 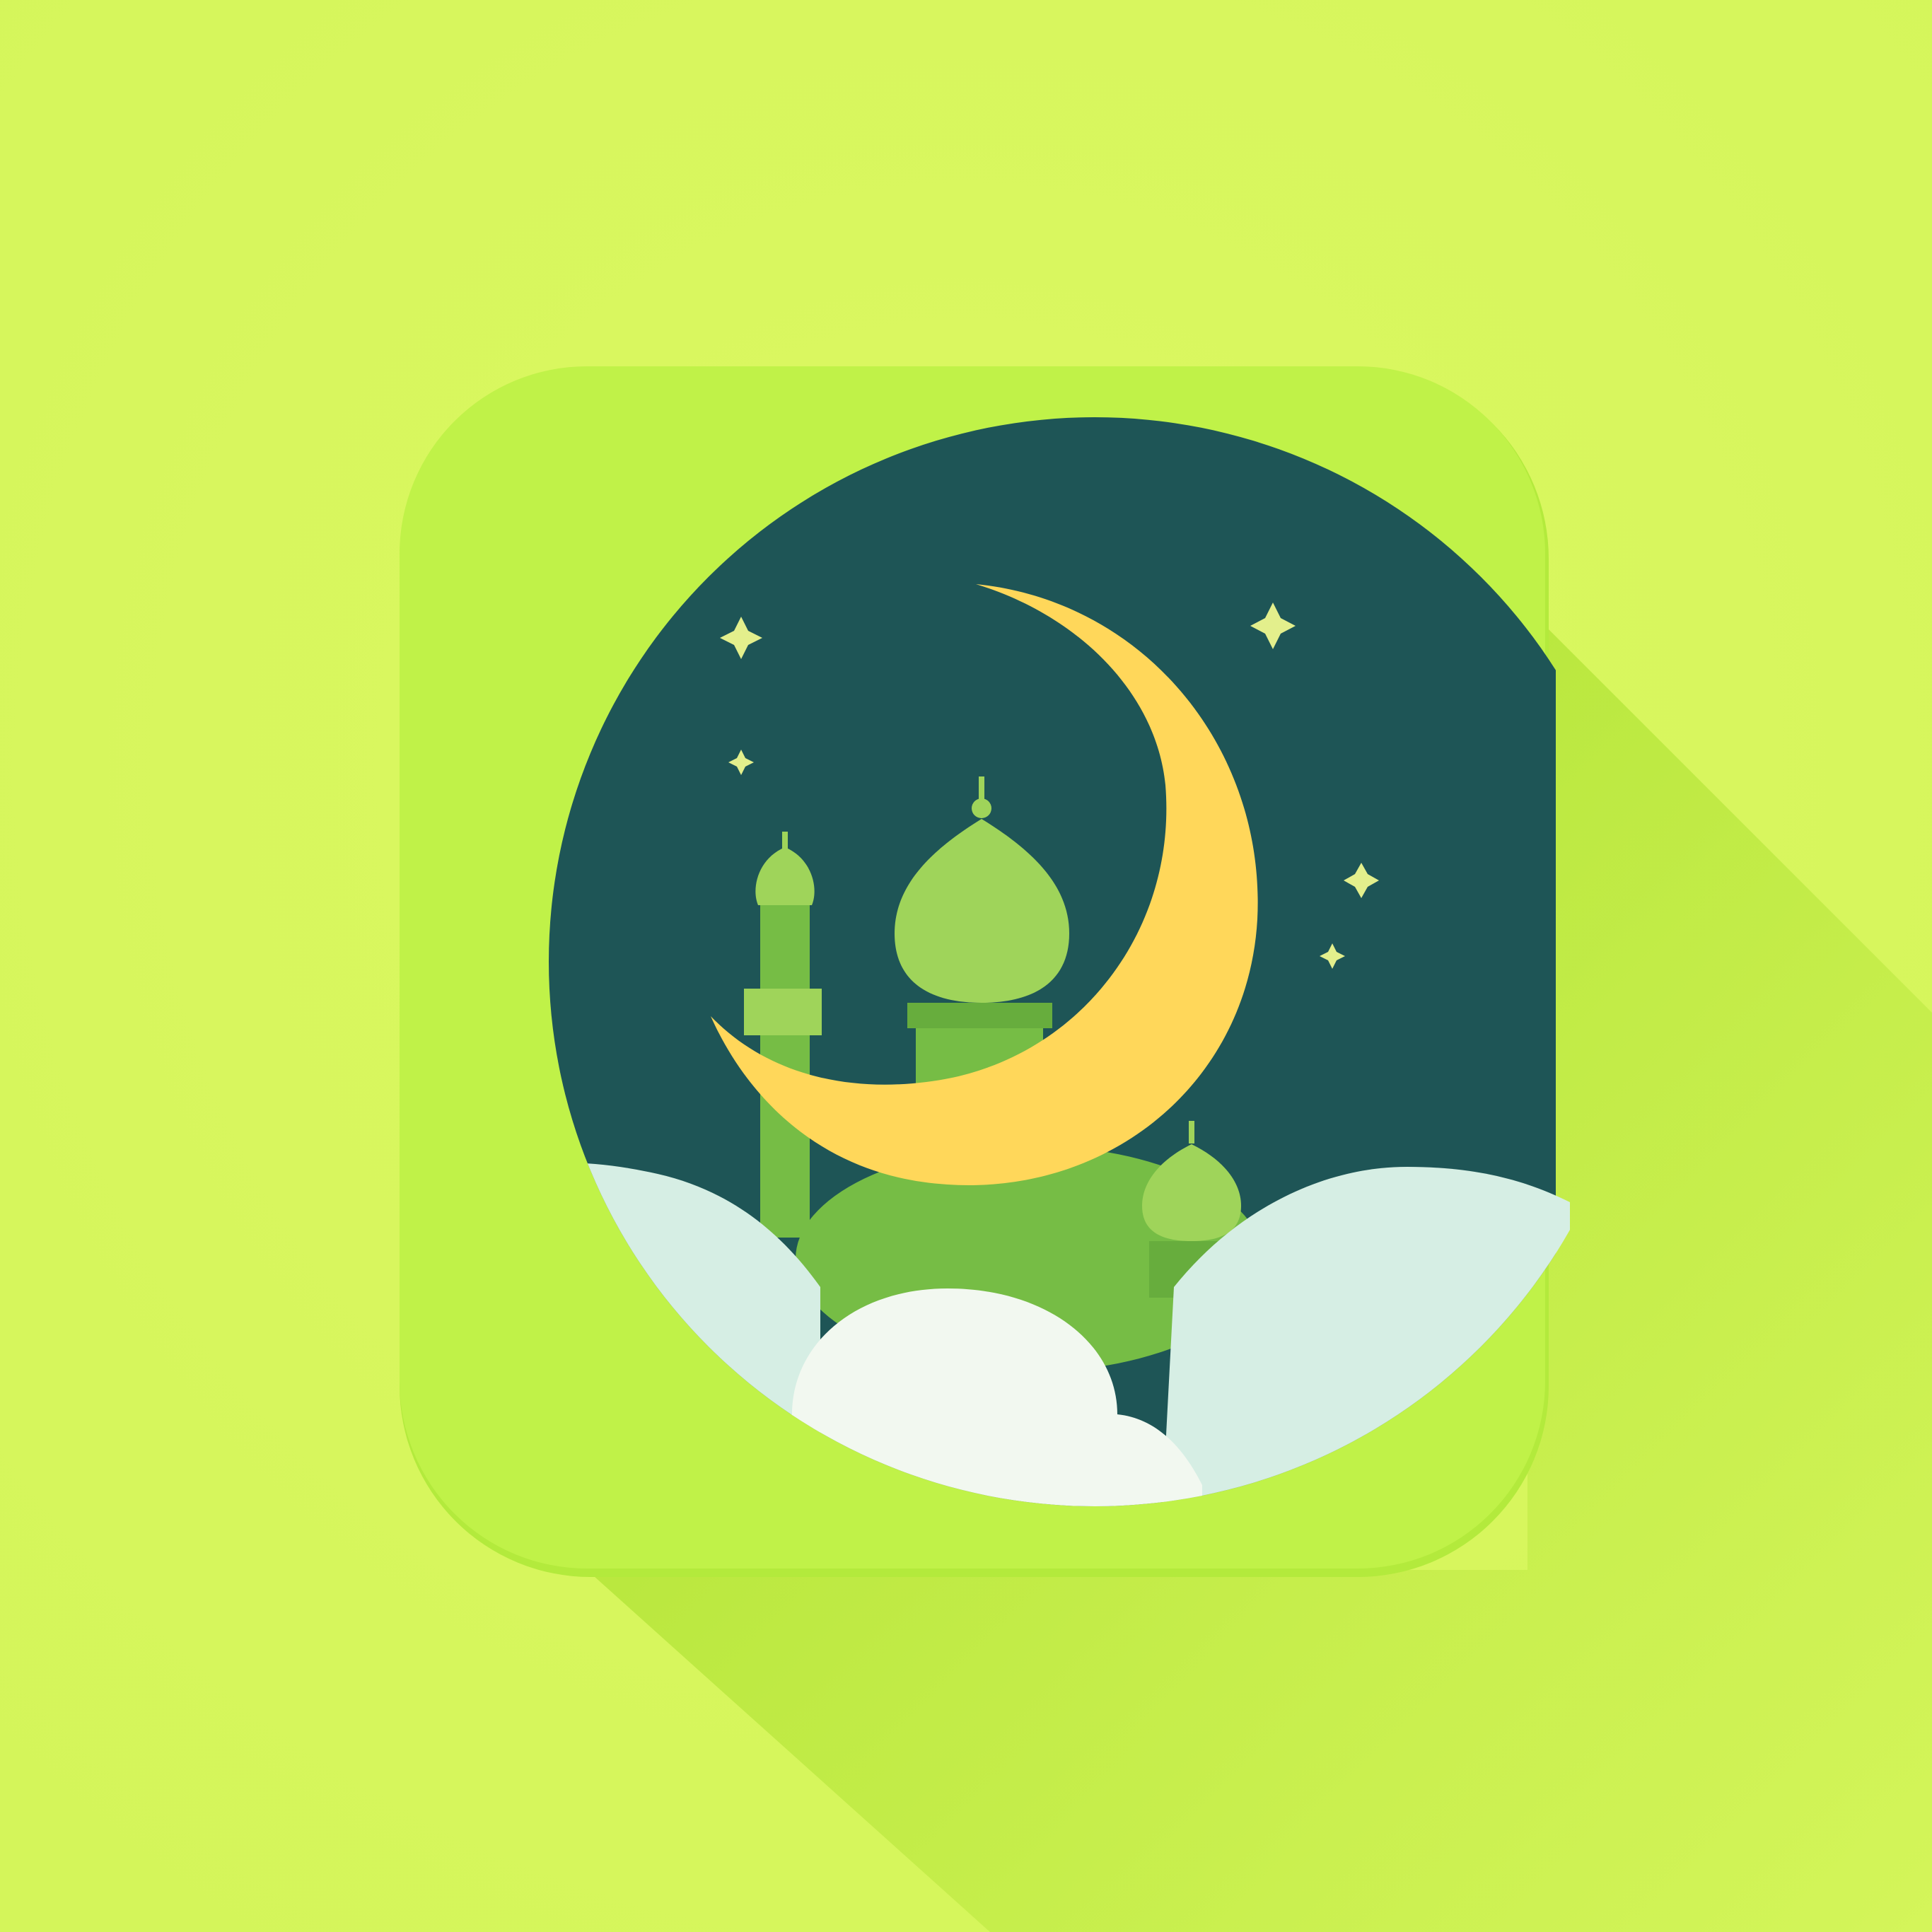 I want to click on minaret-finial, so click(x=785, y=841).